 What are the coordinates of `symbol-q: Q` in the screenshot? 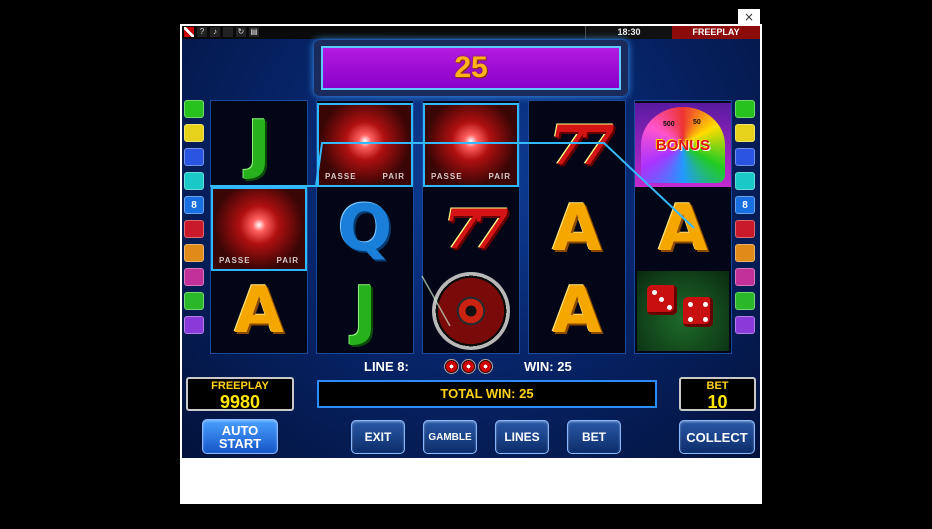 It's located at (365, 229).